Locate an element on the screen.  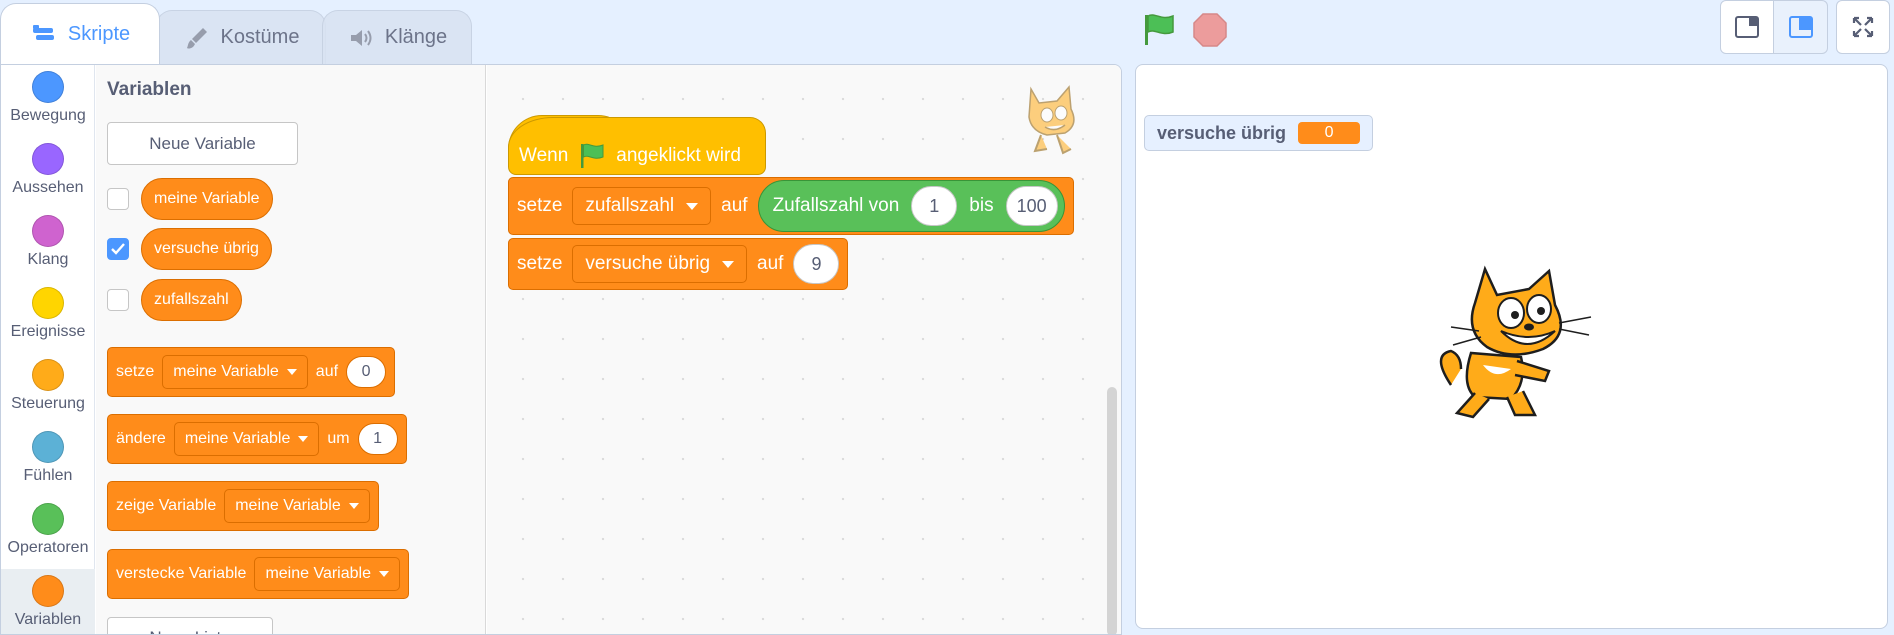
normal-stage-icon is located at coordinates (1800, 27).